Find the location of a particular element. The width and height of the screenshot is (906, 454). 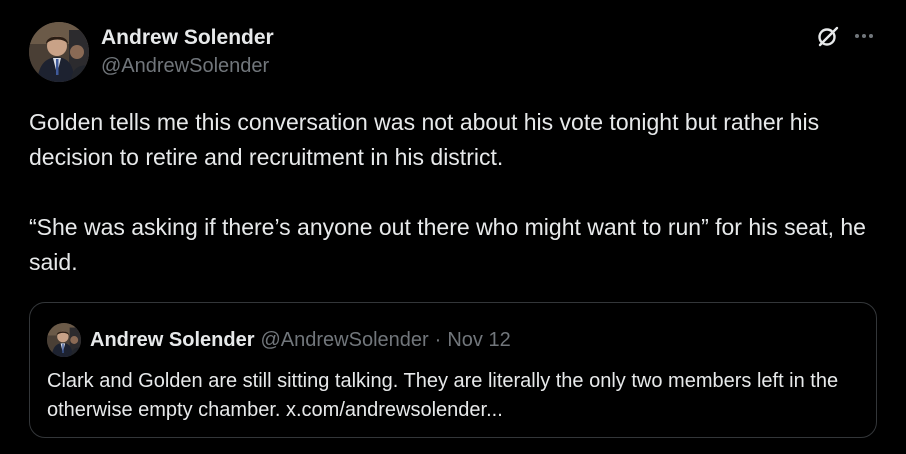

quoted-avatar-photo is located at coordinates (64, 340).